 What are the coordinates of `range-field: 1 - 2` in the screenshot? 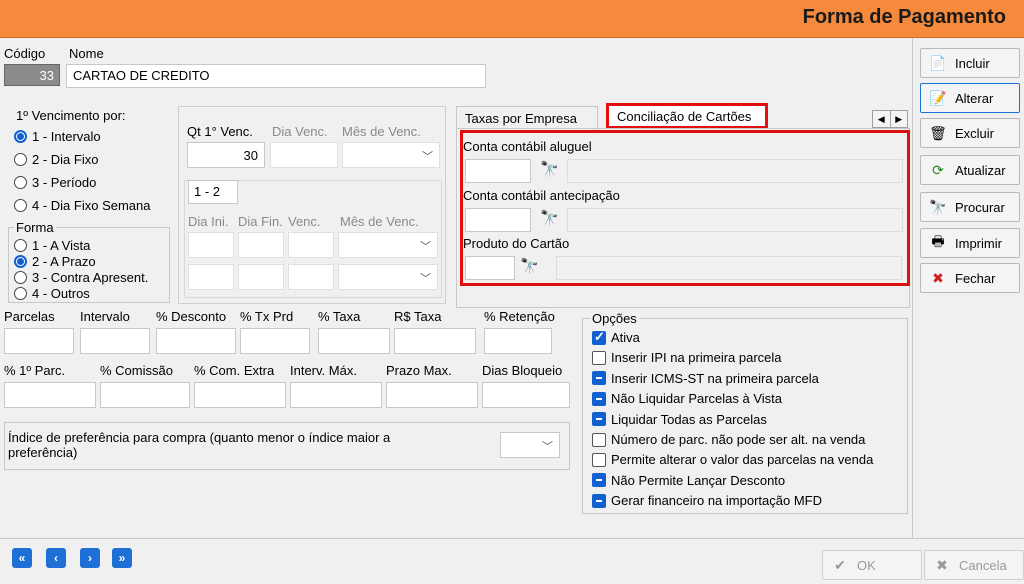 It's located at (213, 192).